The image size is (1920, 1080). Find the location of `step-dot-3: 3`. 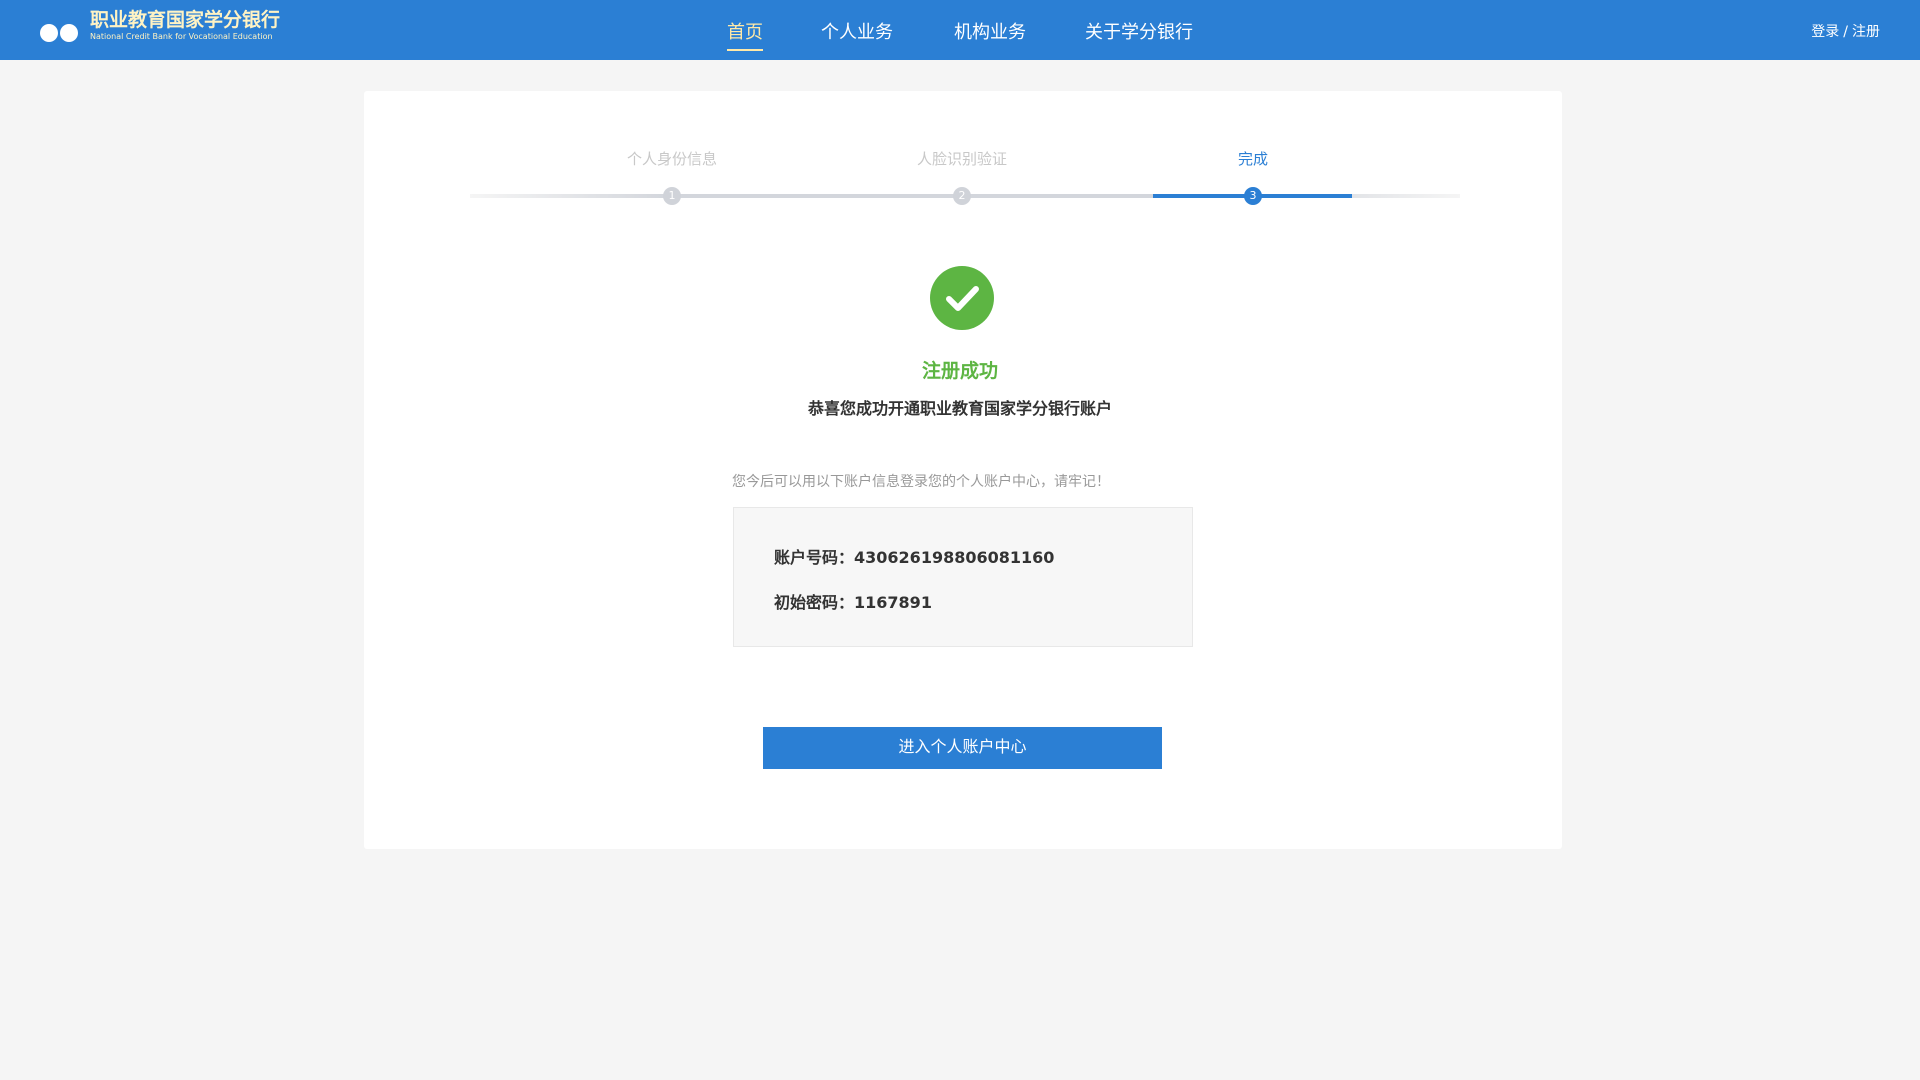

step-dot-3: 3 is located at coordinates (1253, 196).